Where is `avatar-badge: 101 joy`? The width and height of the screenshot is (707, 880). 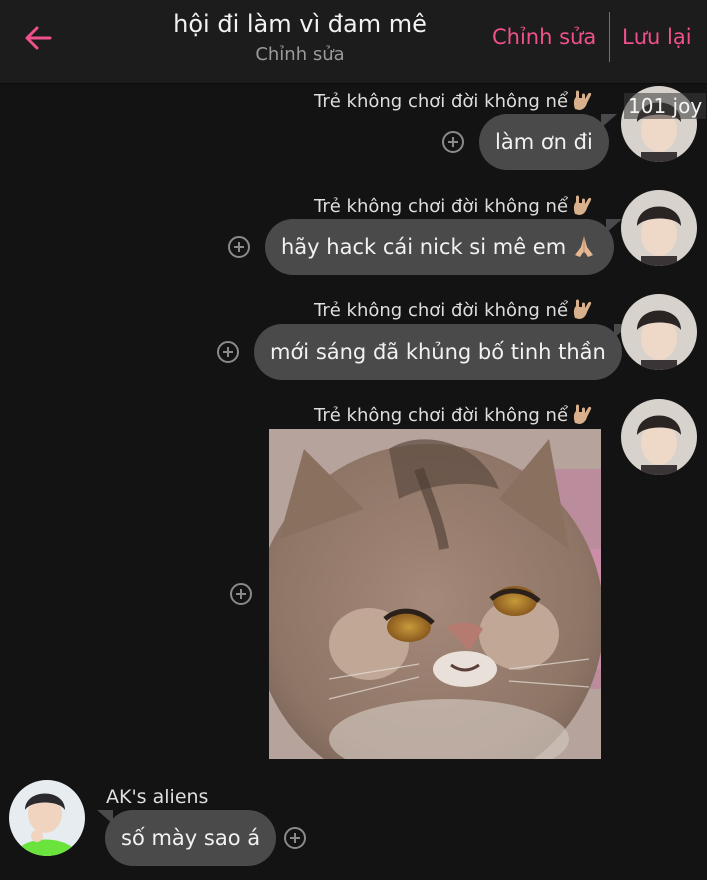
avatar-badge: 101 joy is located at coordinates (665, 106).